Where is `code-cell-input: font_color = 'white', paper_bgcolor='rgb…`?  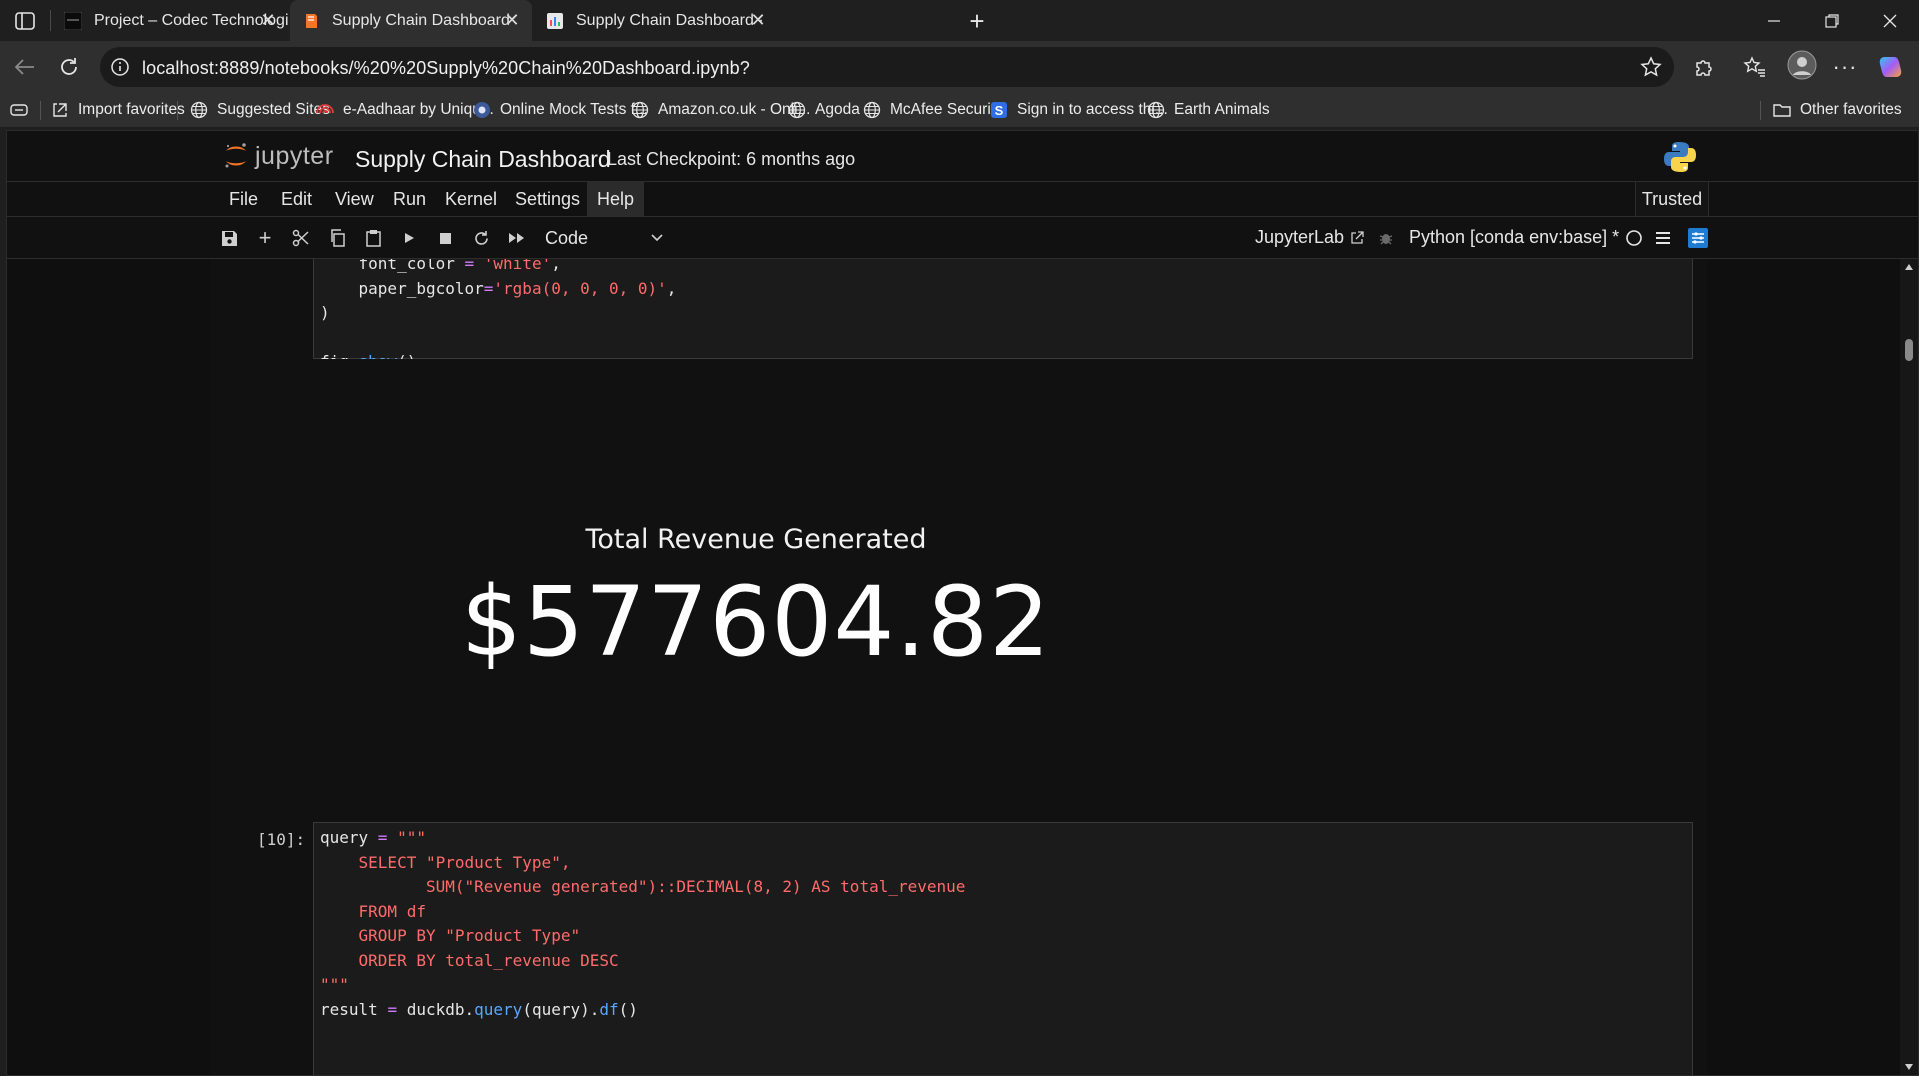
code-cell-input: font_color = 'white', paper_bgcolor='rgb… is located at coordinates (1003, 315).